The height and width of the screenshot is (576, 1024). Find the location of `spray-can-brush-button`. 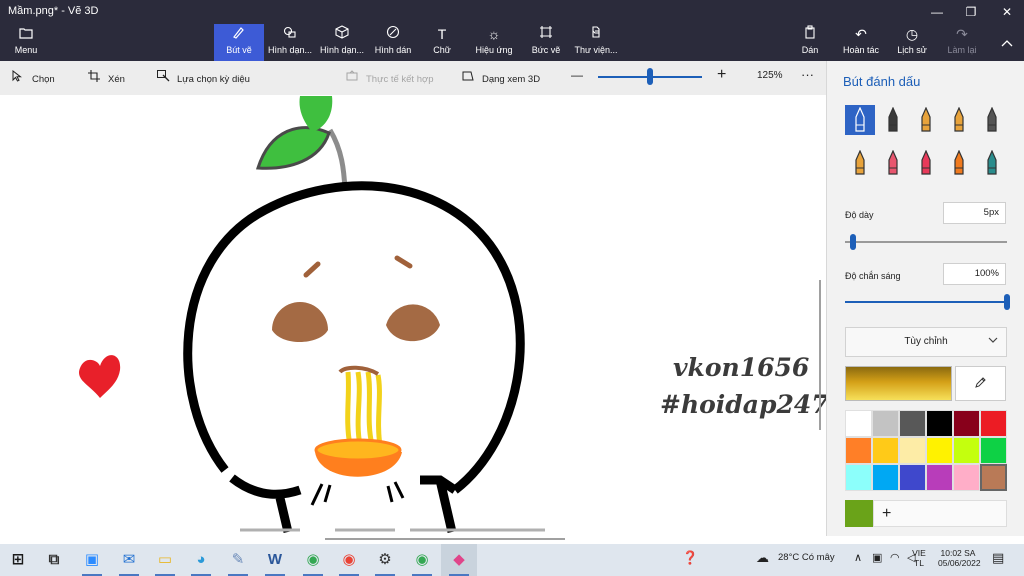

spray-can-brush-button is located at coordinates (959, 163).